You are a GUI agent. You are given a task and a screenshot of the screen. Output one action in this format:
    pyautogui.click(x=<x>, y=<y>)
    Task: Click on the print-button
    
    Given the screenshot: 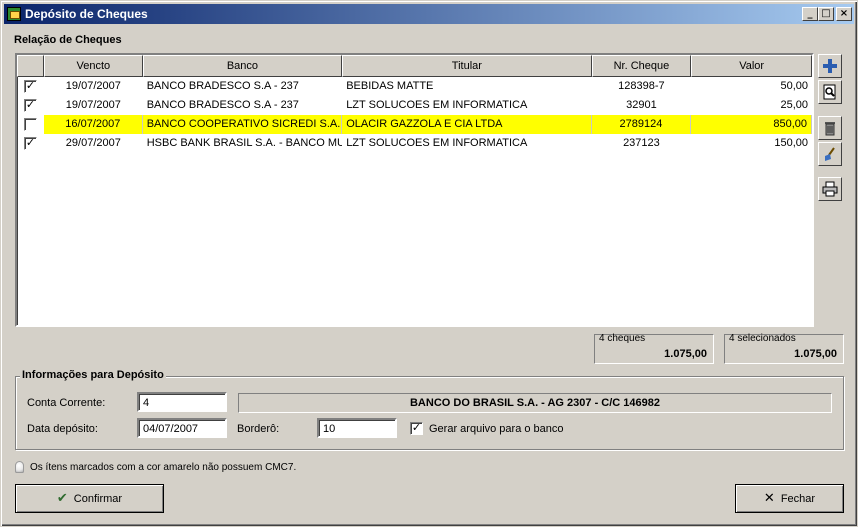 What is the action you would take?
    pyautogui.click(x=830, y=189)
    